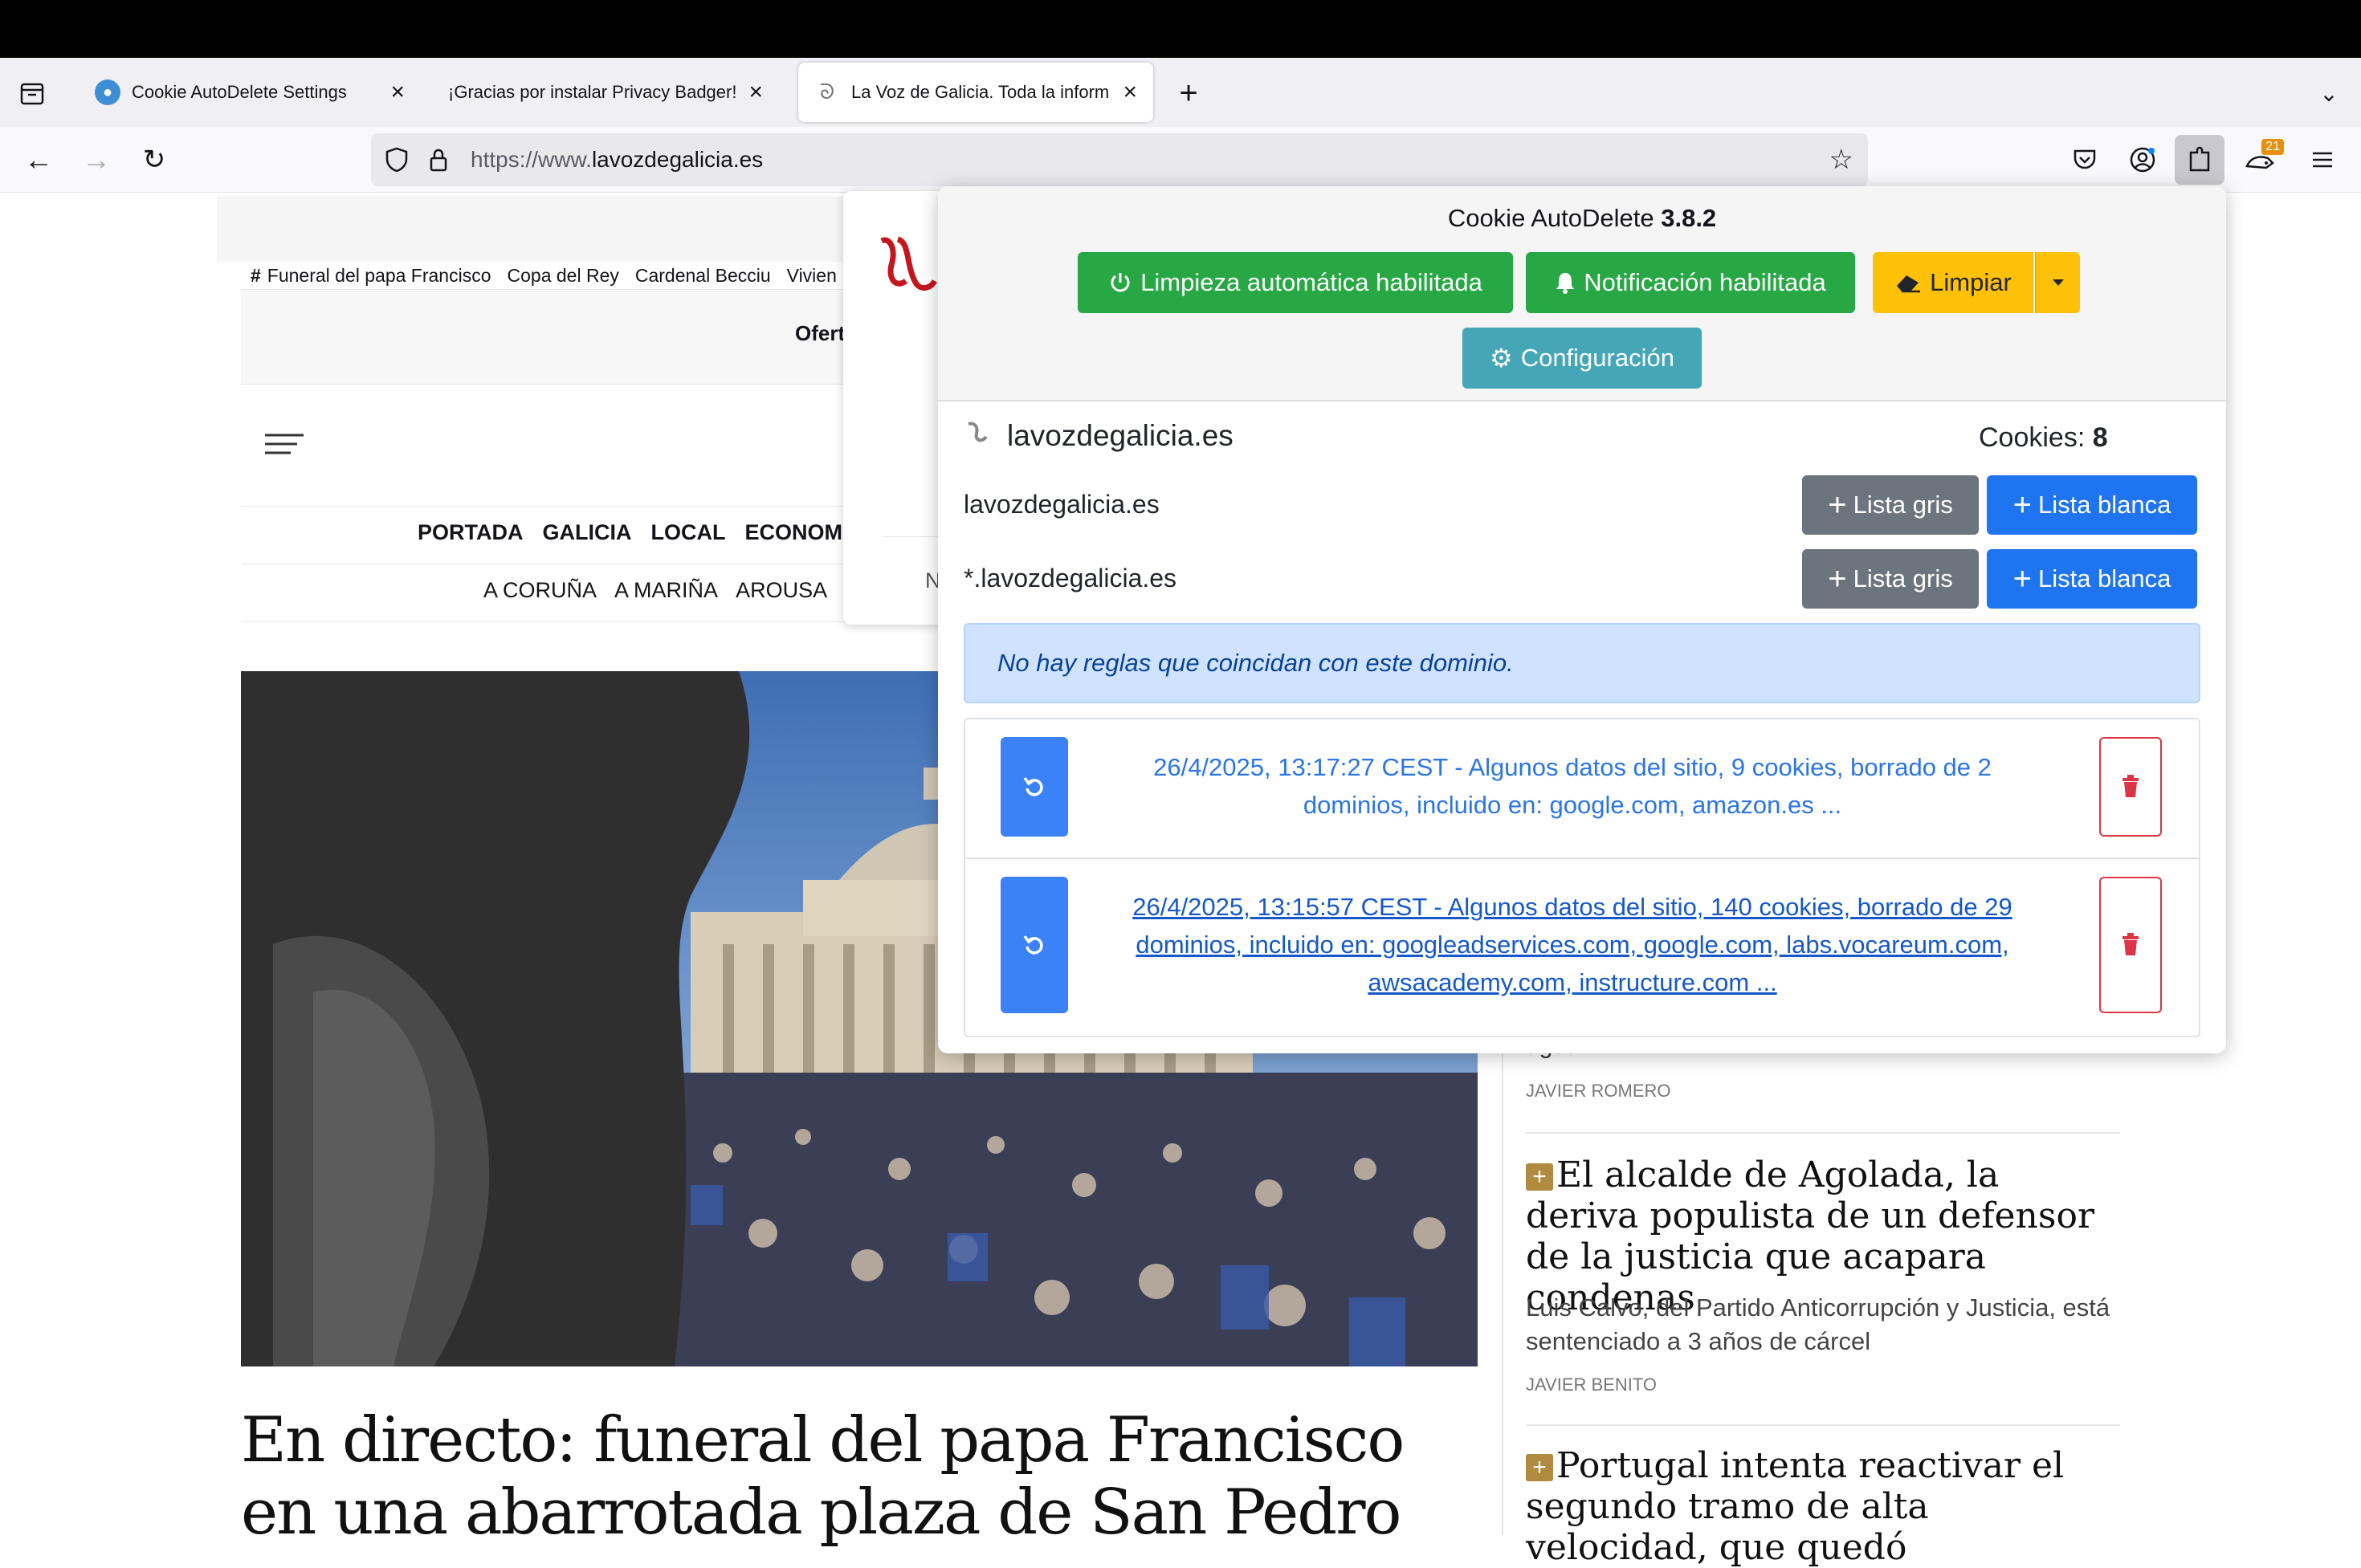 The width and height of the screenshot is (2361, 1568). I want to click on gear-icon: ⚙, so click(1501, 358).